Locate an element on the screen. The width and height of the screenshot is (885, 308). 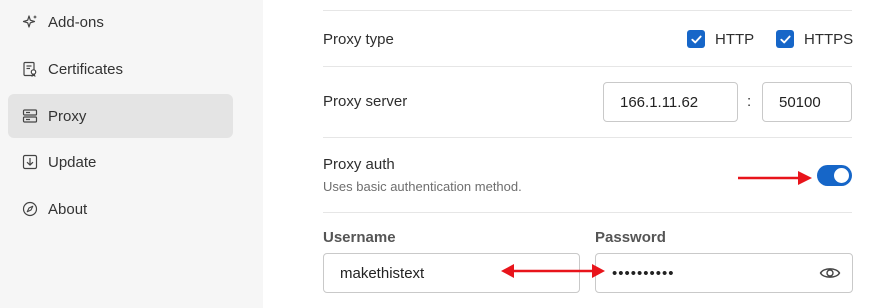
proxy-server-label: Proxy server is located at coordinates (365, 101).